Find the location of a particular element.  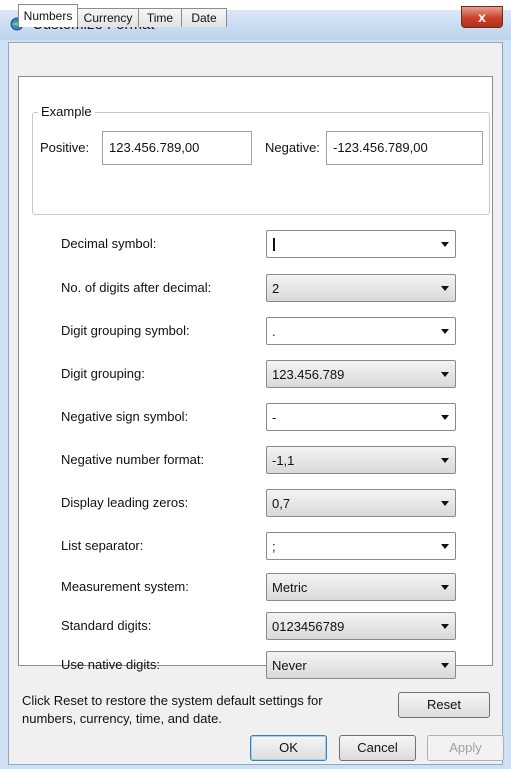

display-leading-zeros-value: 0,7 is located at coordinates (281, 503).